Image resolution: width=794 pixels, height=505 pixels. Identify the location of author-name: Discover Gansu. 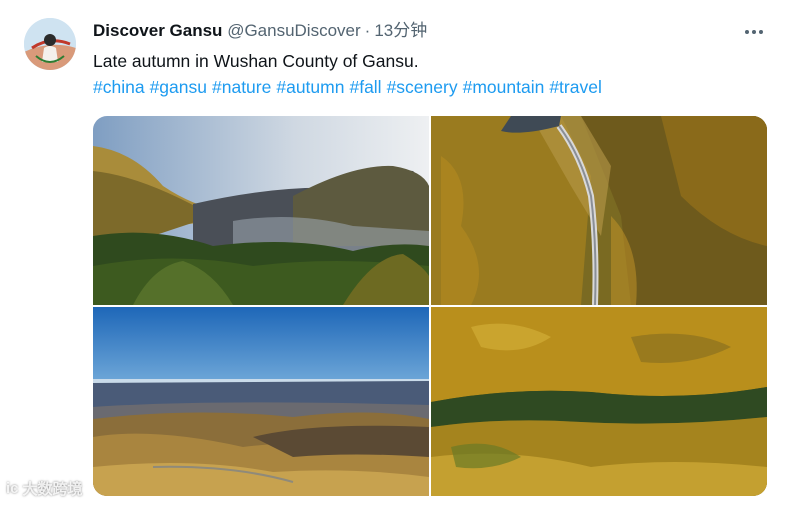
(157, 30).